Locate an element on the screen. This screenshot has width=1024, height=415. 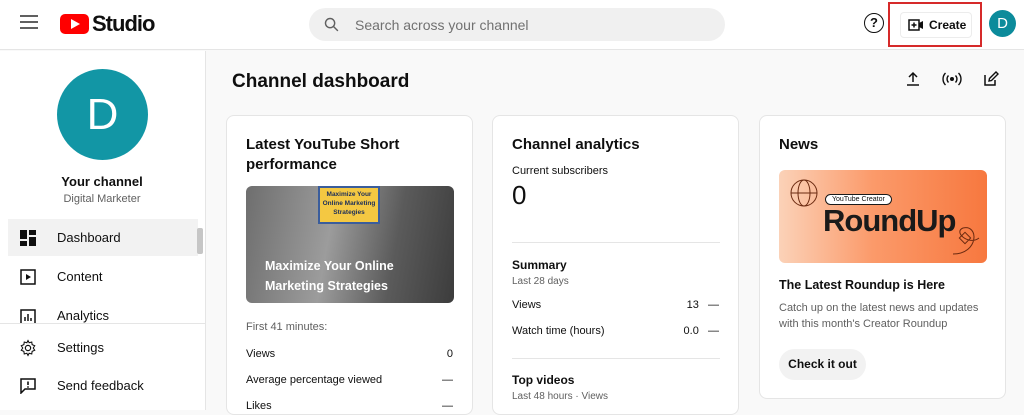
stat-value: 13 is located at coordinates (692, 305).